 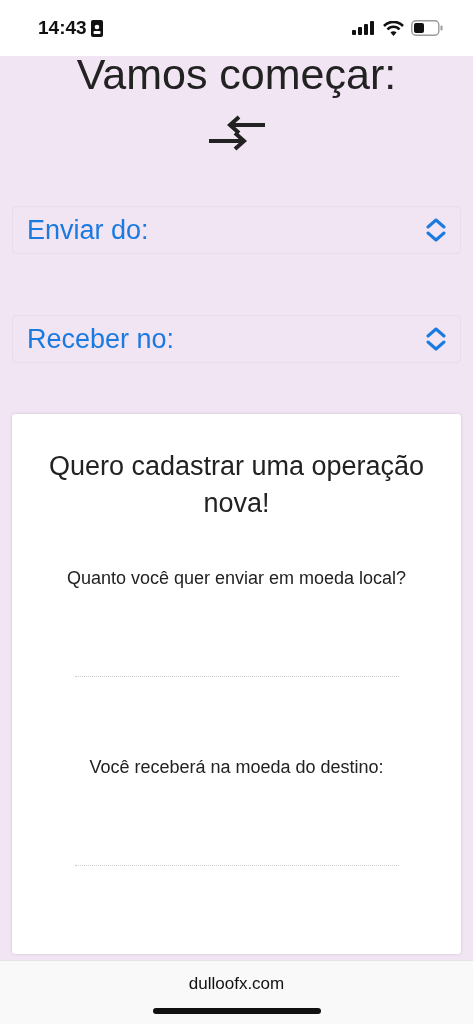 I want to click on url-text: dulloofx.com, so click(x=236, y=984).